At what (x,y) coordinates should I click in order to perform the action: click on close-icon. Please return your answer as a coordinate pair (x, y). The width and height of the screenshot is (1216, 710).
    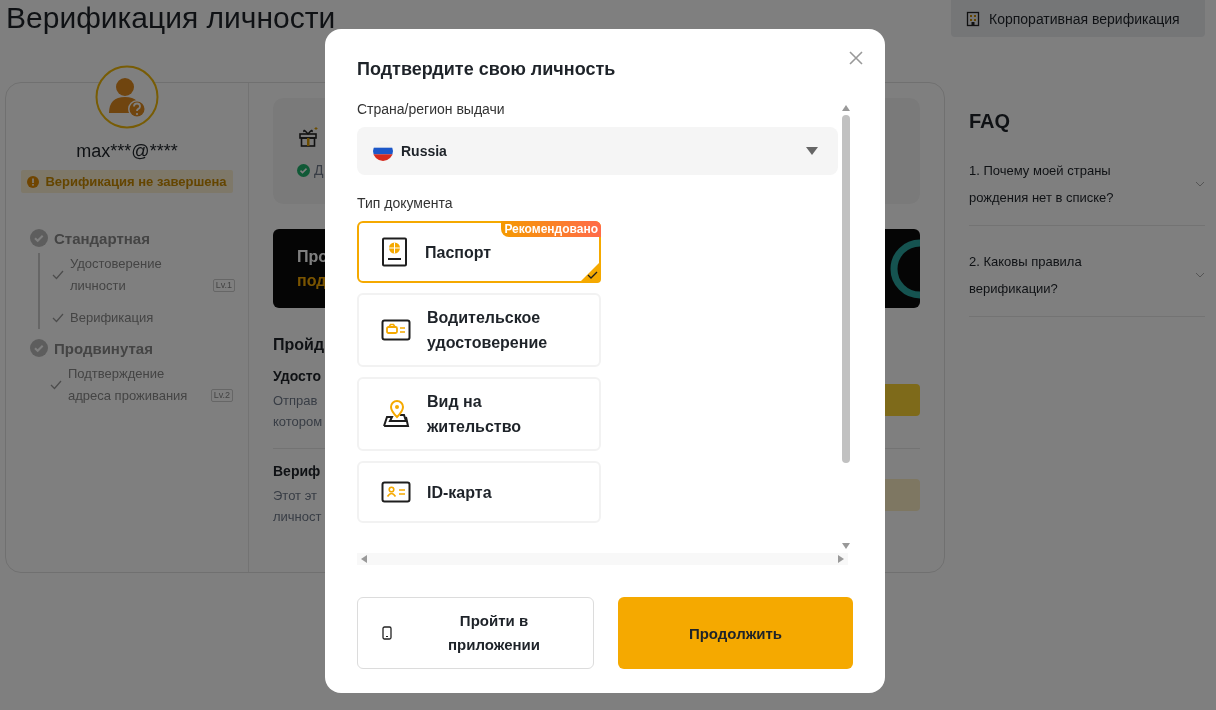
    Looking at the image, I should click on (856, 58).